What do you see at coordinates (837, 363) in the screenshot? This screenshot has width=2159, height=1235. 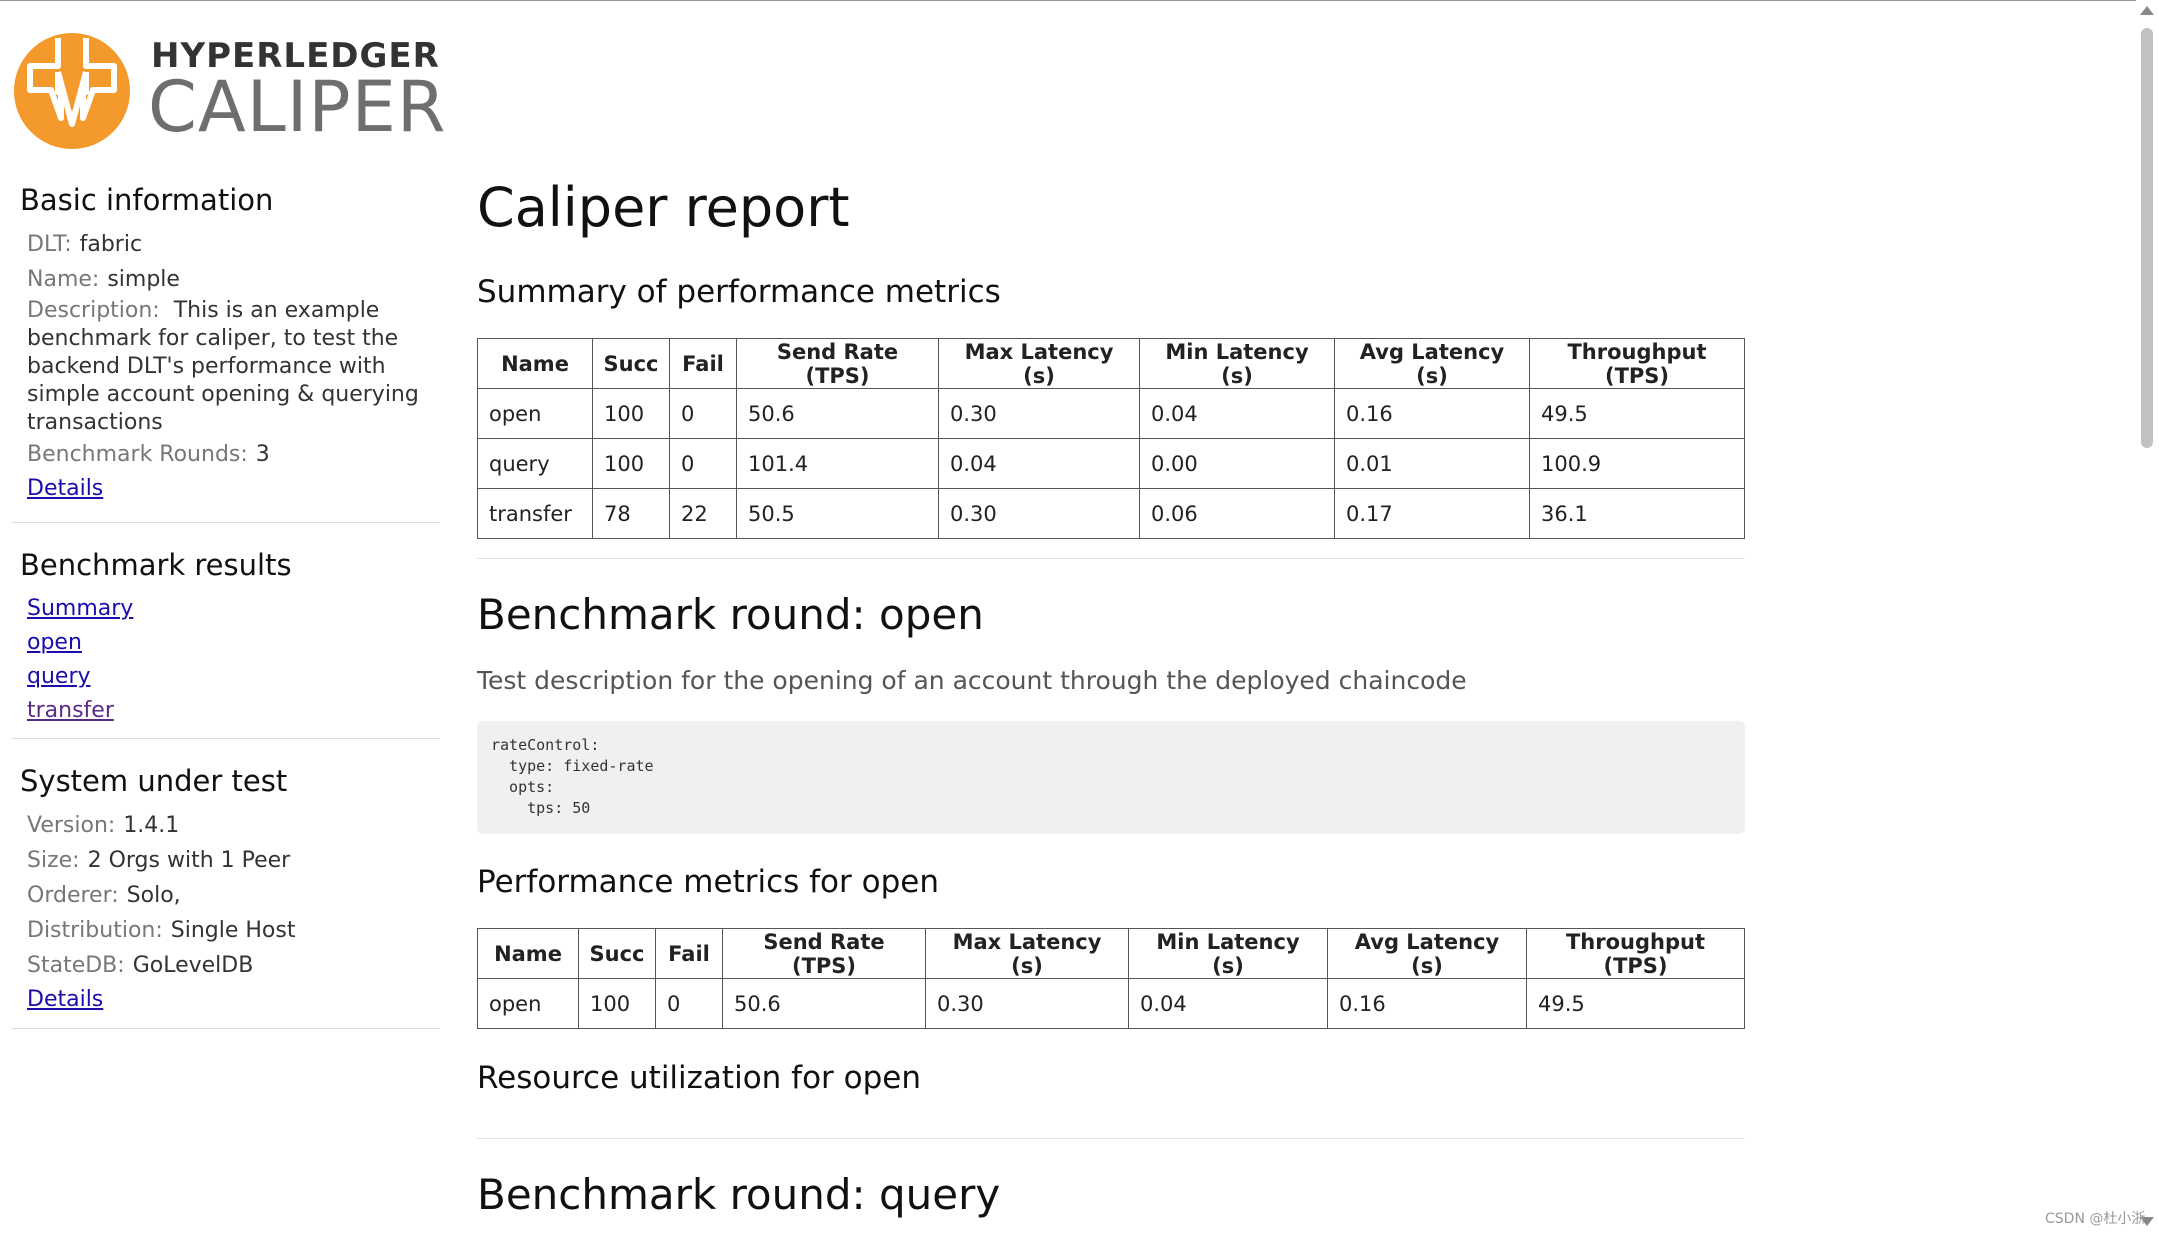 I see `col-send-rate: Send Rate (TPS)` at bounding box center [837, 363].